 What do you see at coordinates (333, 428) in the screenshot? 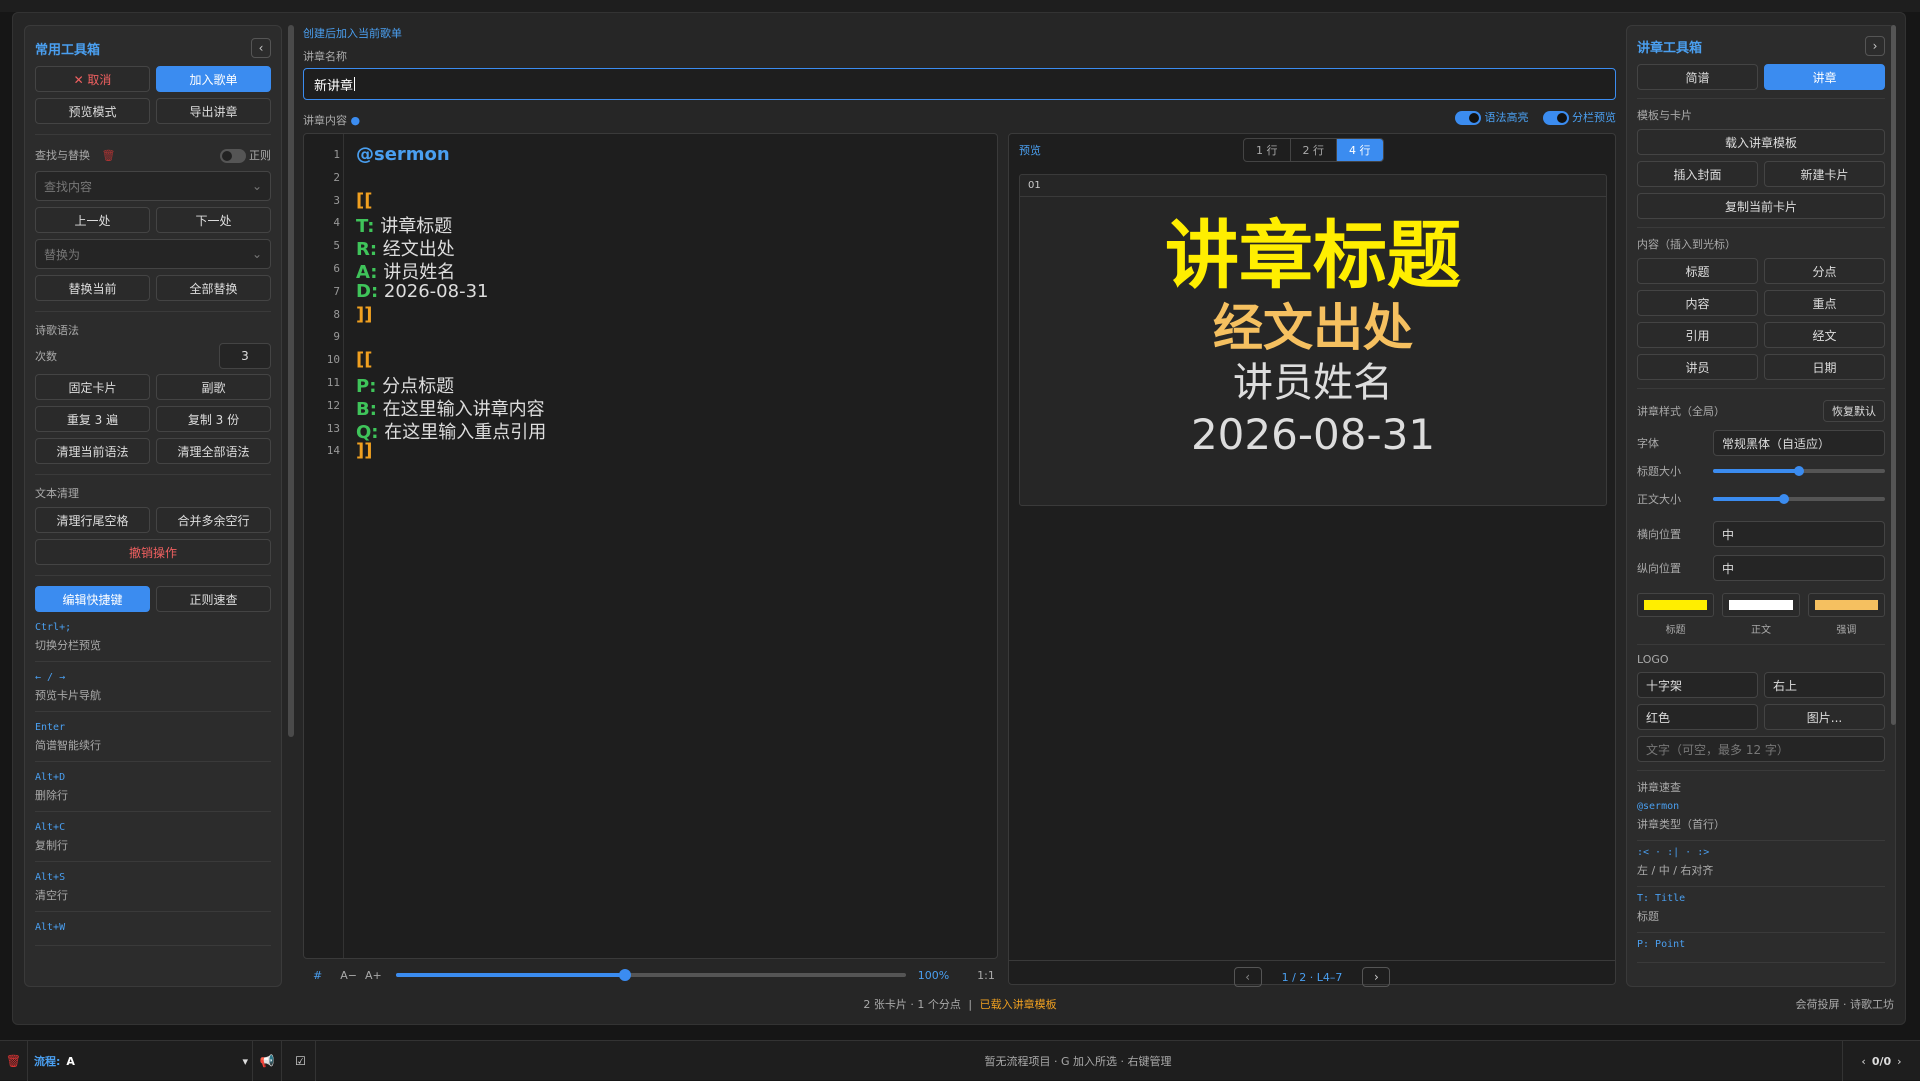
I see `line-number: 13` at bounding box center [333, 428].